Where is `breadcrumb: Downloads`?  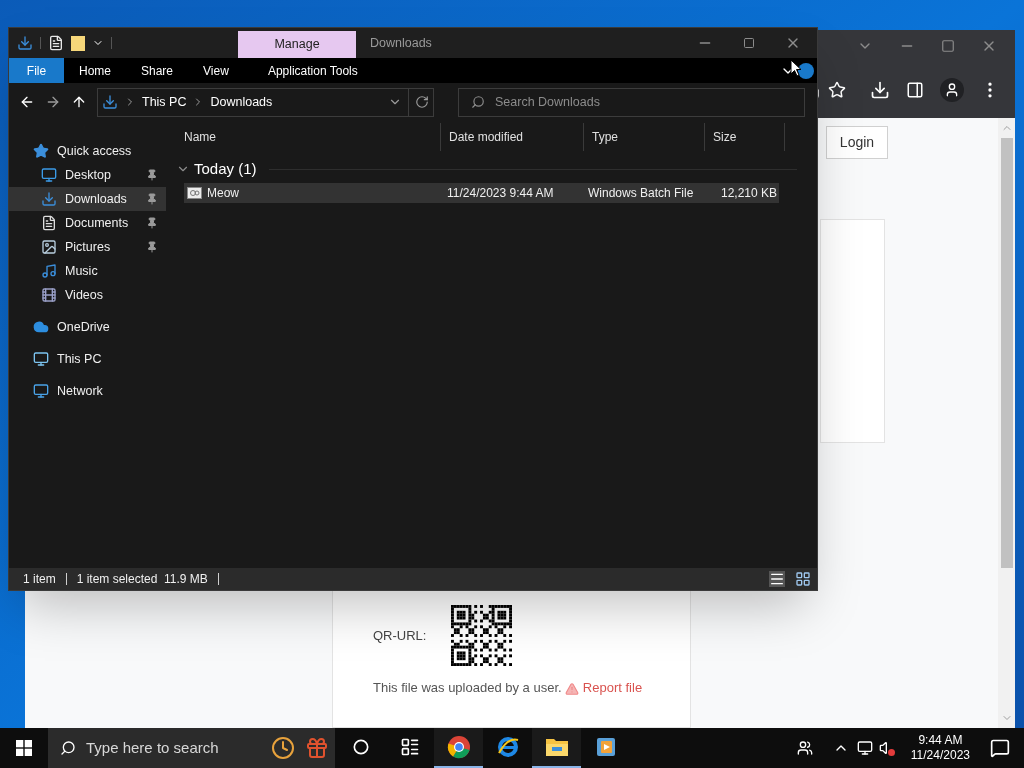 breadcrumb: Downloads is located at coordinates (241, 102).